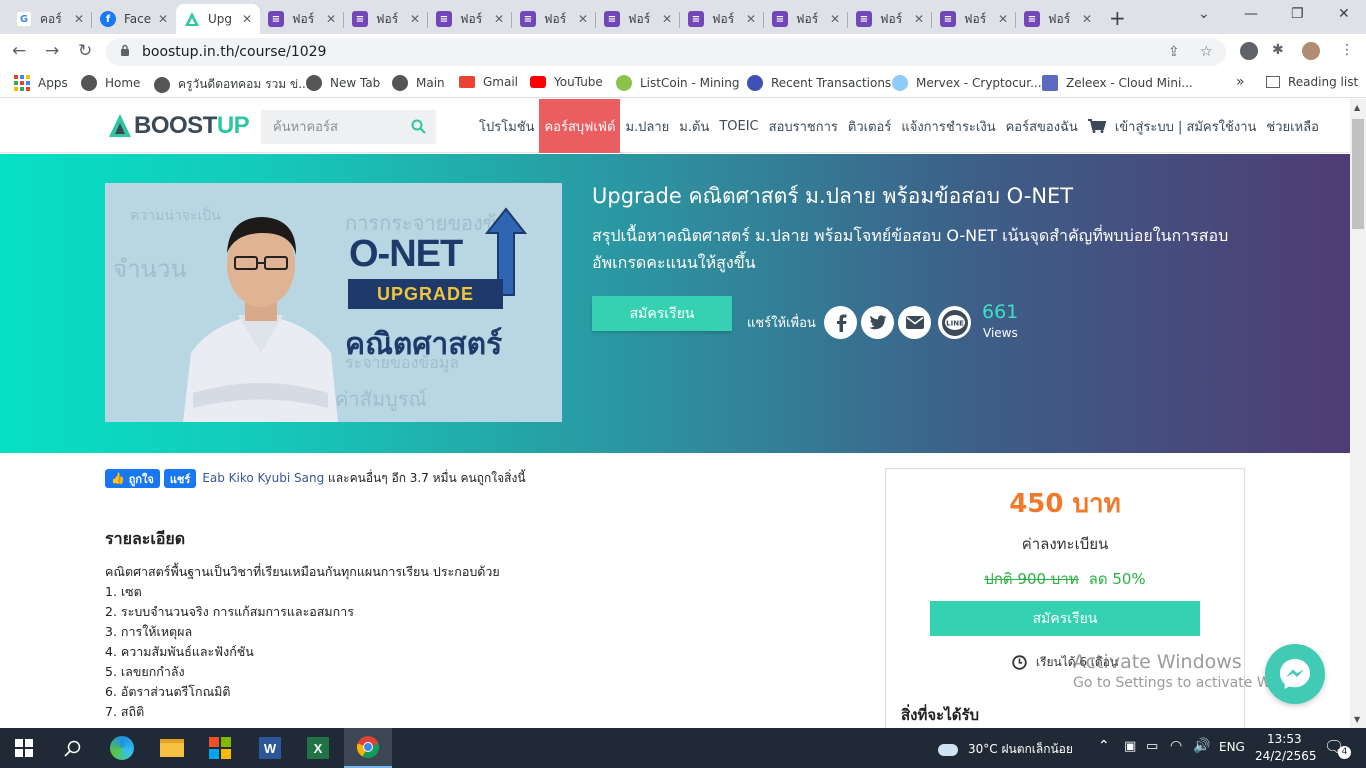 The width and height of the screenshot is (1366, 768). What do you see at coordinates (1104, 746) in the screenshot?
I see `tray-overflow-icon: ⌃` at bounding box center [1104, 746].